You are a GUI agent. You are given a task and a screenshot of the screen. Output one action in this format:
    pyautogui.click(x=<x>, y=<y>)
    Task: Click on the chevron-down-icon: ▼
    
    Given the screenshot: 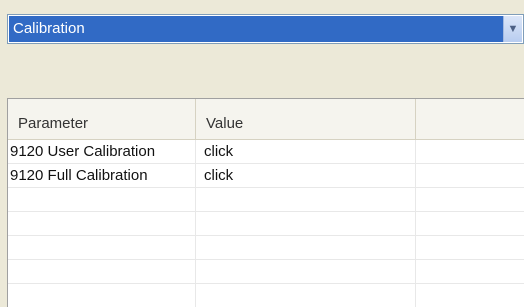 What is the action you would take?
    pyautogui.click(x=513, y=29)
    